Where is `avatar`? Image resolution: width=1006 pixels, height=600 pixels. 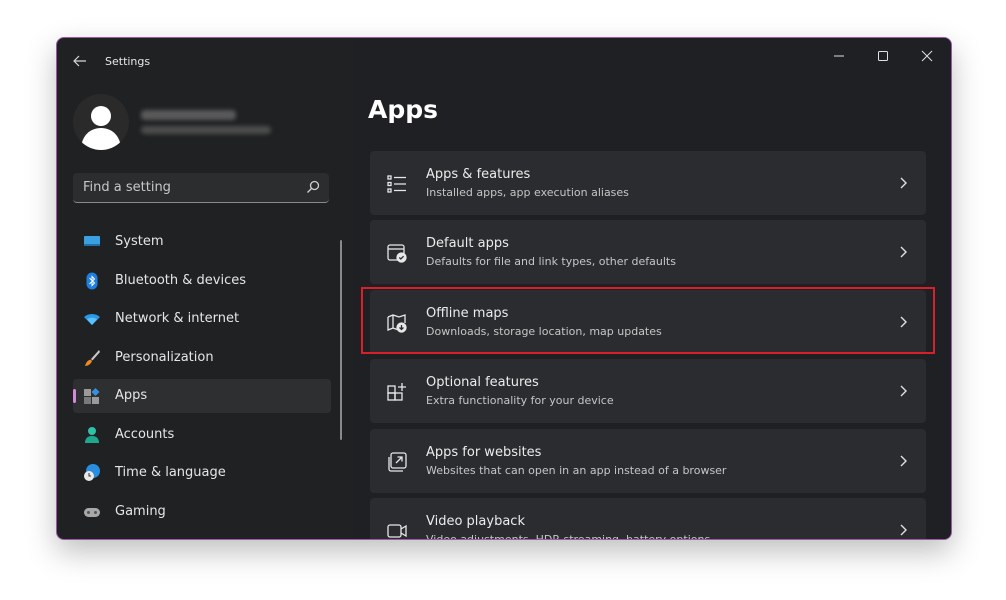 avatar is located at coordinates (101, 122).